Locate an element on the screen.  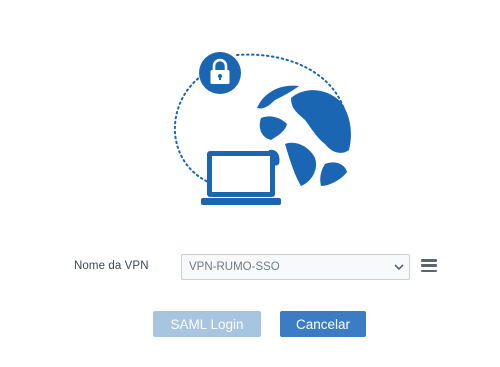
vpn-name-select-value: VPN-RUMO-SSO is located at coordinates (234, 267).